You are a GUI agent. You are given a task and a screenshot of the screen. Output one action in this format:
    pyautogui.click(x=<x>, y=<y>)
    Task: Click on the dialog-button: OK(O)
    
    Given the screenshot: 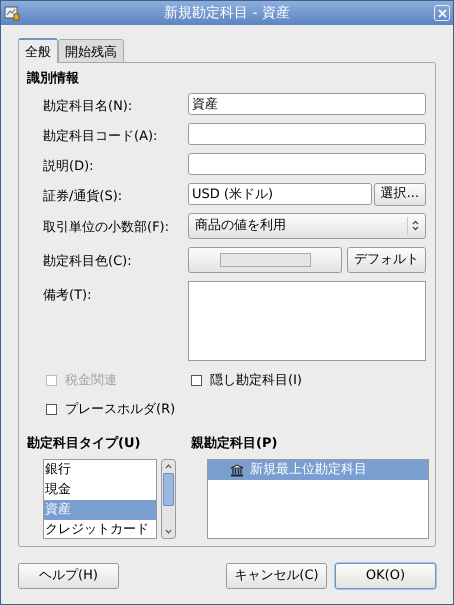 What is the action you would take?
    pyautogui.click(x=385, y=576)
    